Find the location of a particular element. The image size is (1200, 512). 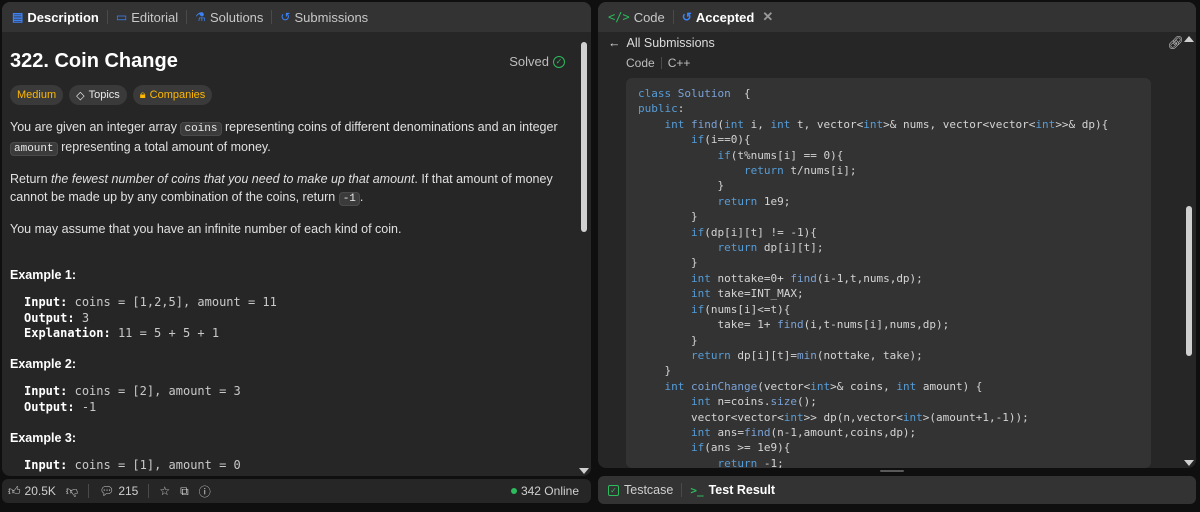

help-button: ⓘ is located at coordinates (205, 491).